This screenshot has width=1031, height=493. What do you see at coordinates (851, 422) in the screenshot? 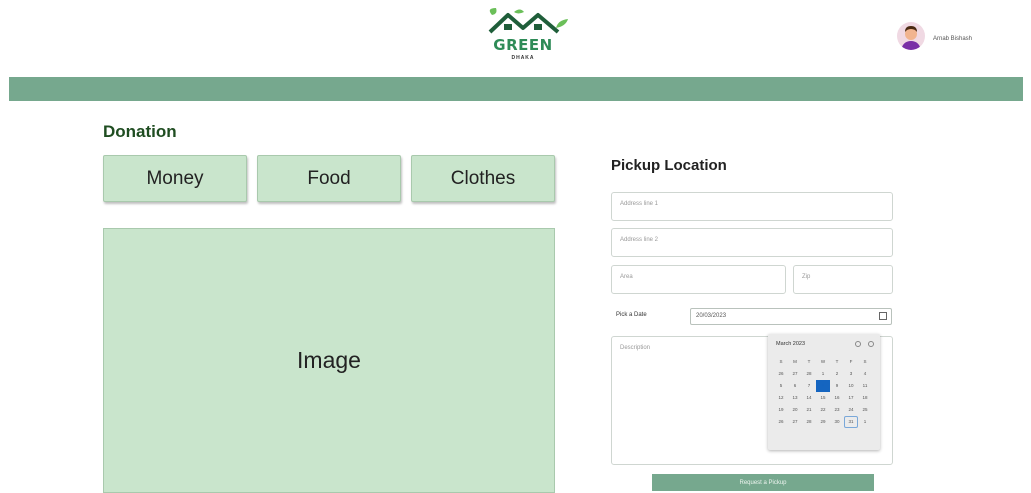
I see `calendar-day: 31` at bounding box center [851, 422].